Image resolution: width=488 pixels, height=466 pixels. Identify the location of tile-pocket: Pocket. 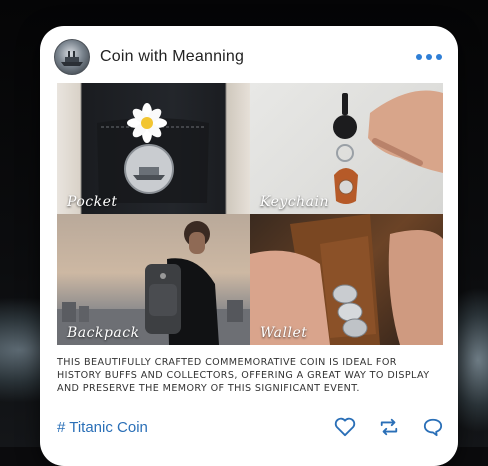
(153, 148).